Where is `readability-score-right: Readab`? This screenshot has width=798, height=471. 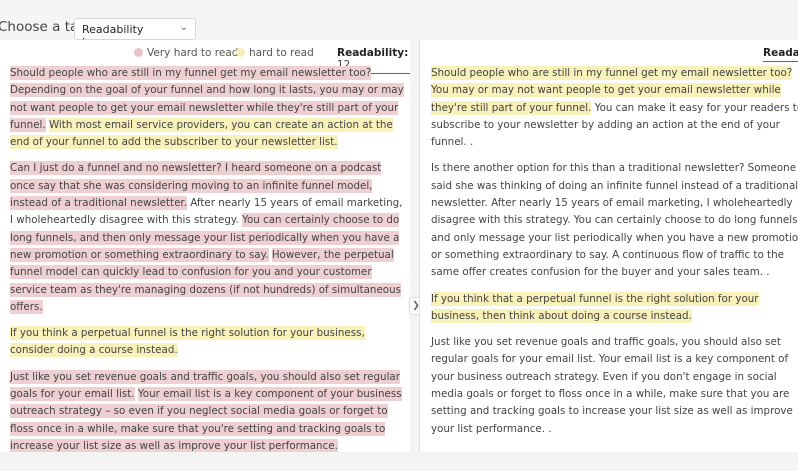
readability-score-right: Readab is located at coordinates (780, 54).